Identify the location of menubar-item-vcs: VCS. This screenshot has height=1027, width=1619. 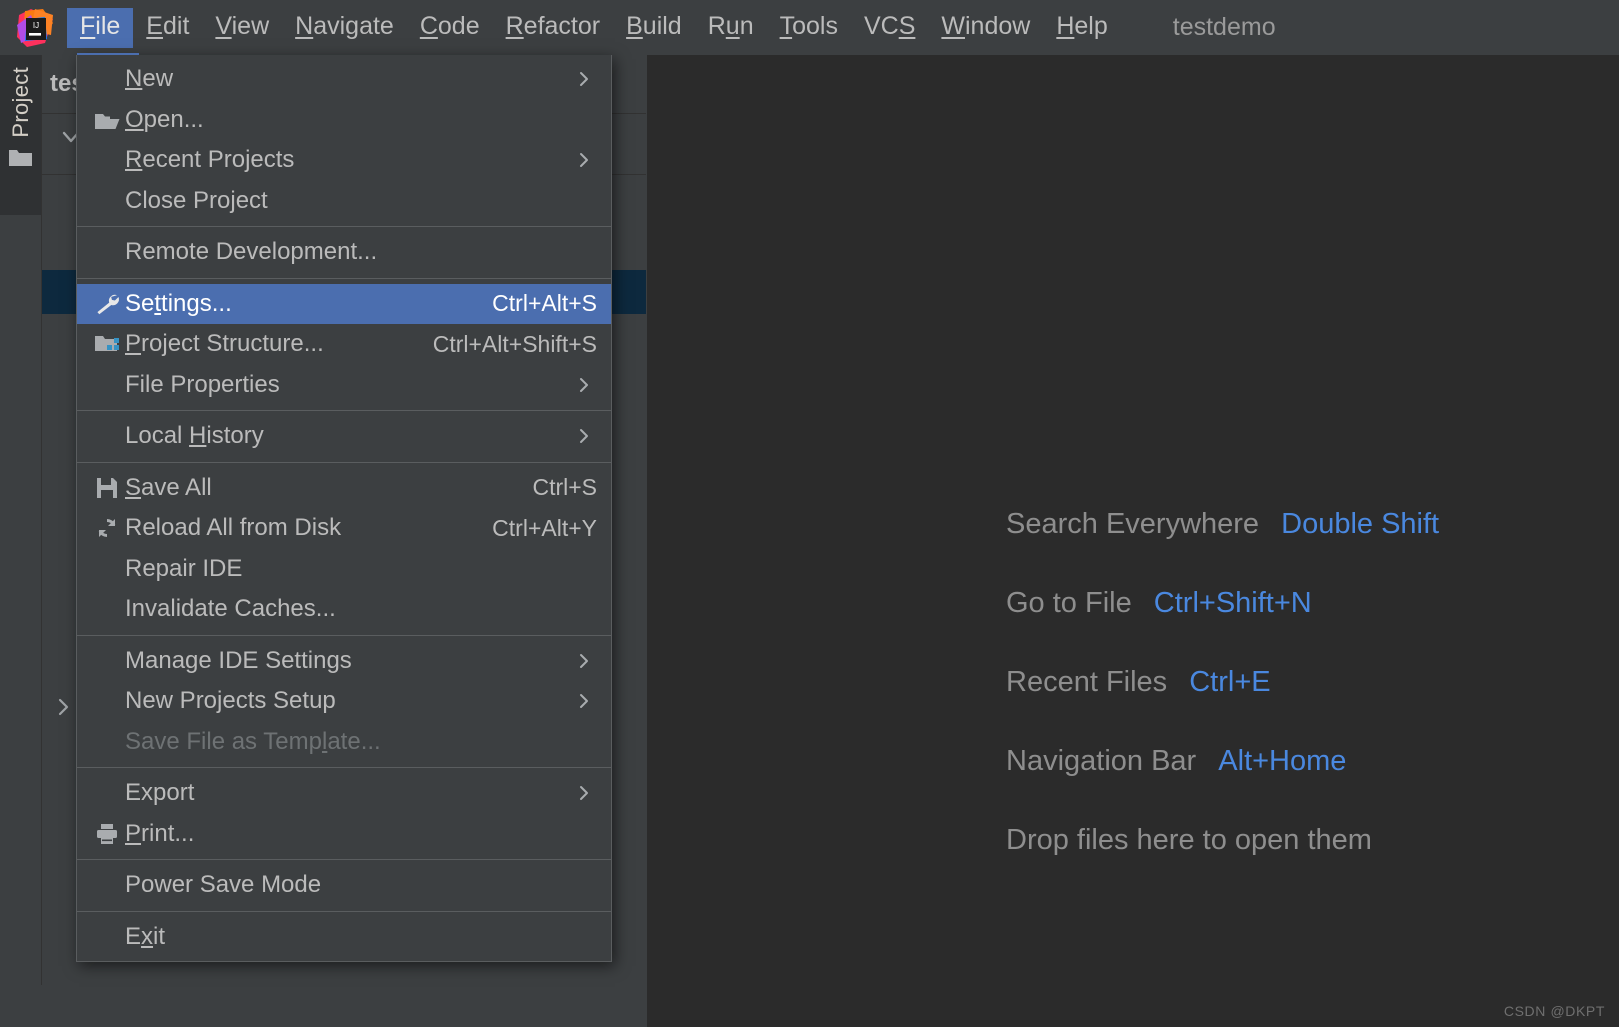
(889, 28).